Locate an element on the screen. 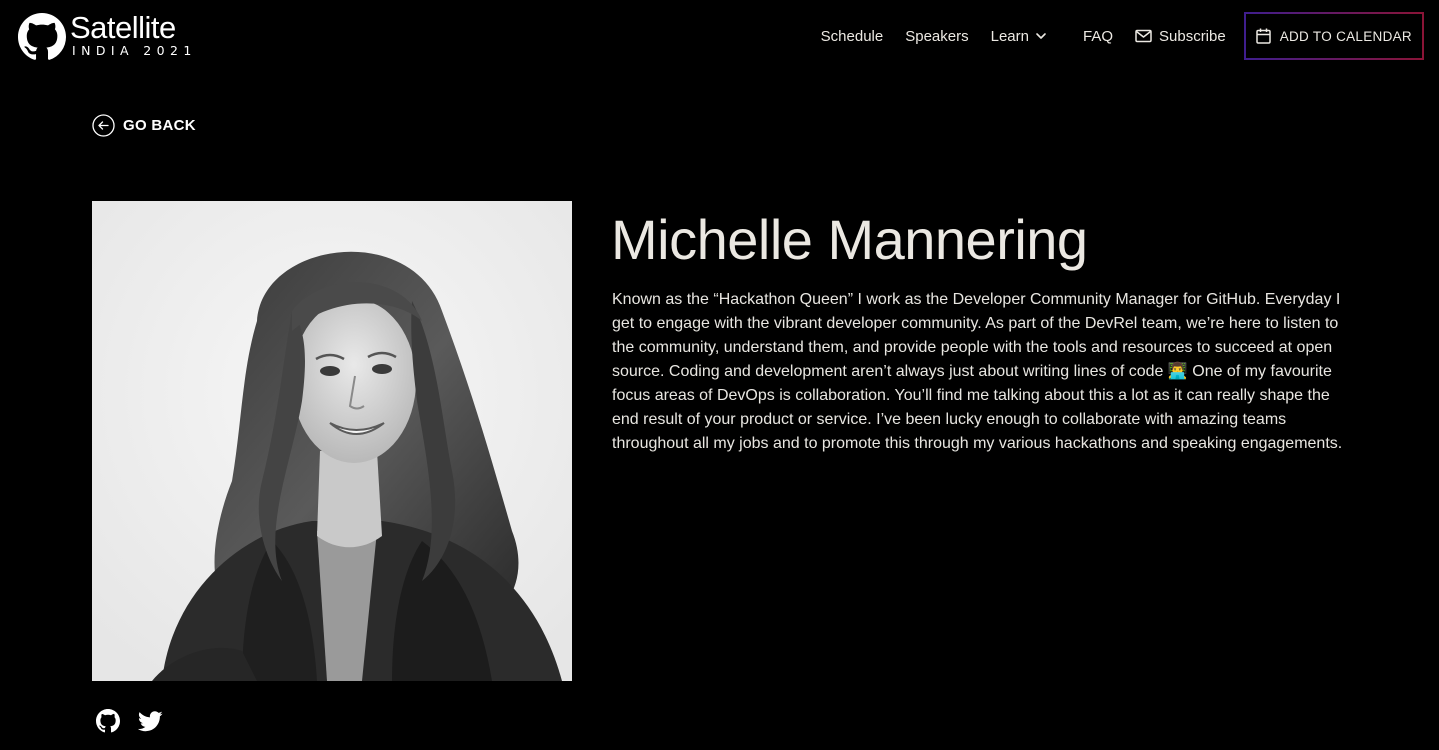  logo-subtitle: INDIA 2021 is located at coordinates (134, 50).